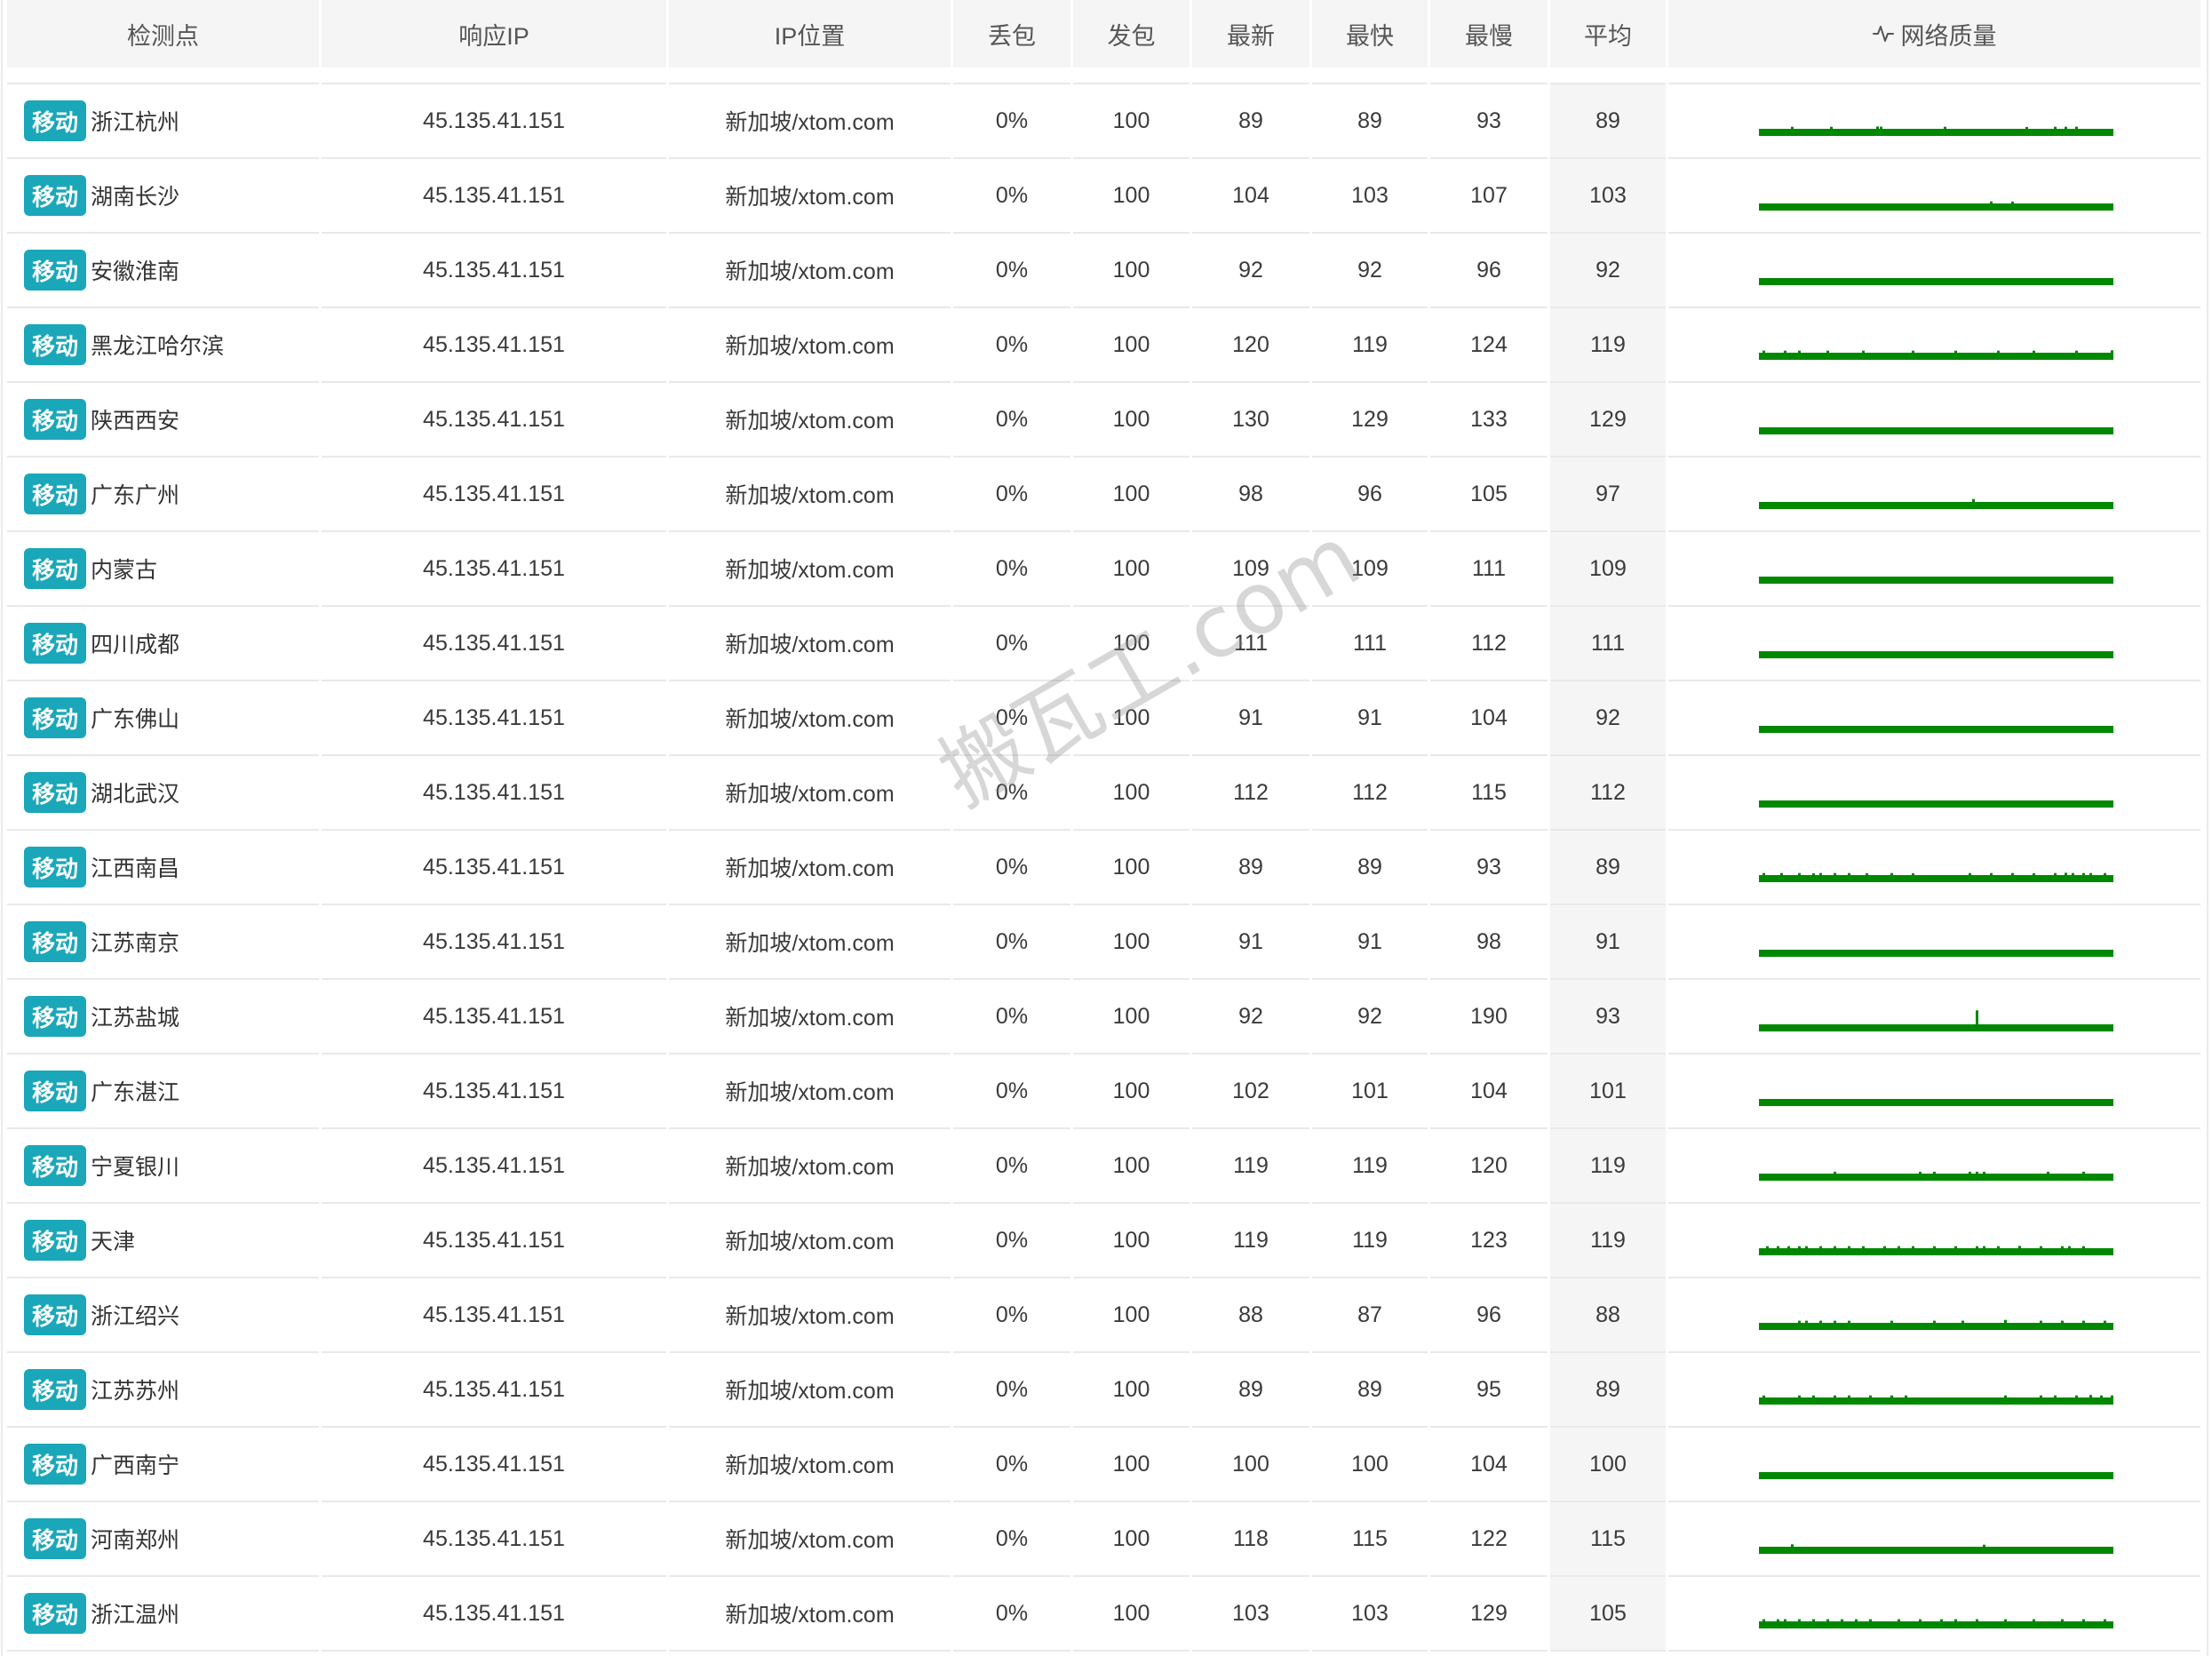 The image size is (2212, 1656). What do you see at coordinates (1608, 34) in the screenshot?
I see `header-average: 平均` at bounding box center [1608, 34].